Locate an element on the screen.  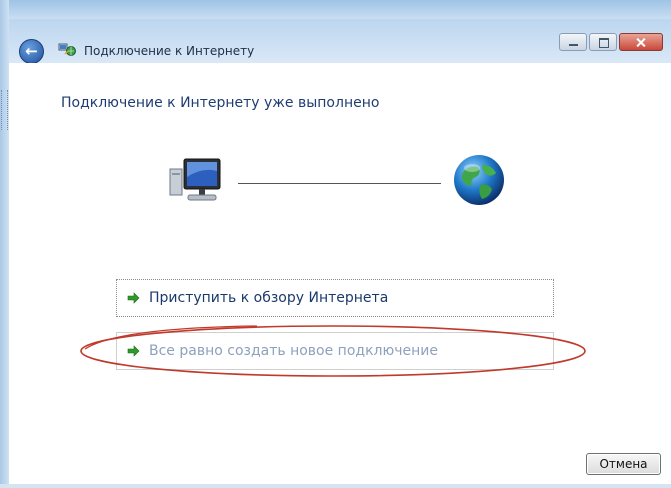
create-new-connection-link: Все равно создать новое подключение is located at coordinates (335, 351).